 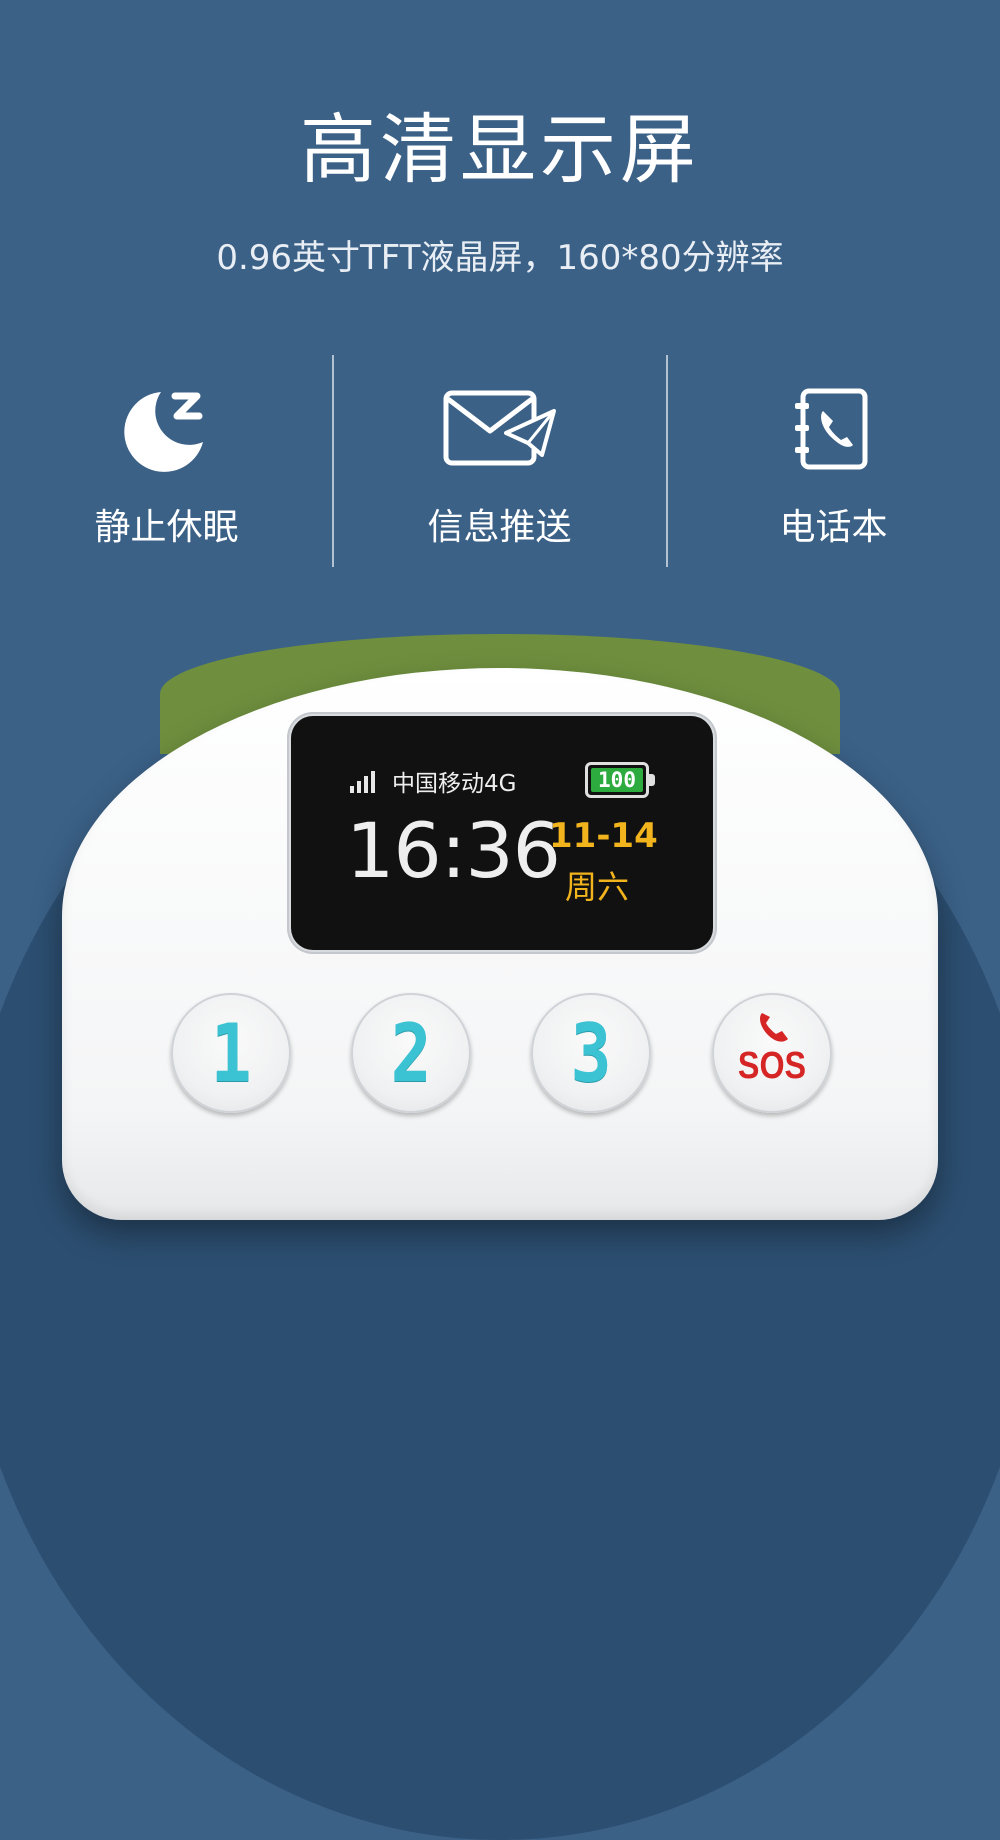 I want to click on feature-label: 信息推送, so click(x=499, y=527).